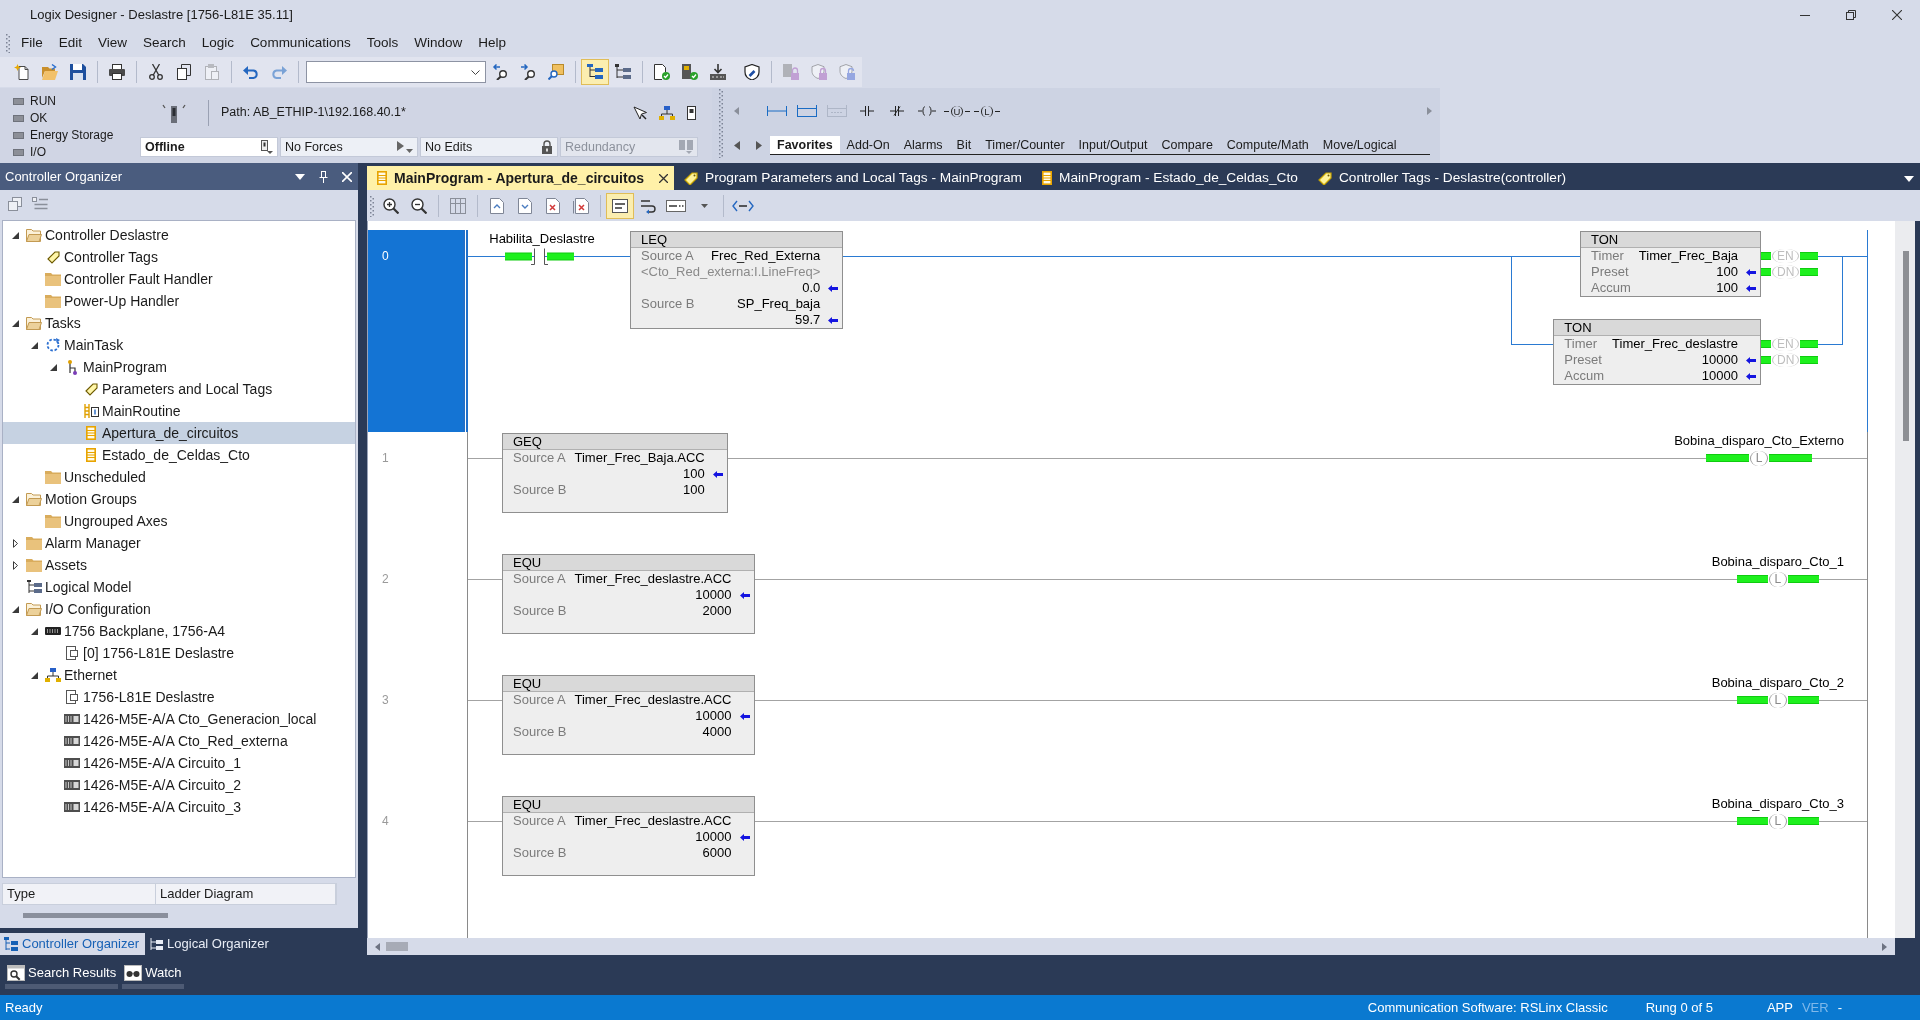 Image resolution: width=1920 pixels, height=1020 pixels. Describe the element at coordinates (179, 433) in the screenshot. I see `tree-item: Apertura_de_circuitos` at that location.